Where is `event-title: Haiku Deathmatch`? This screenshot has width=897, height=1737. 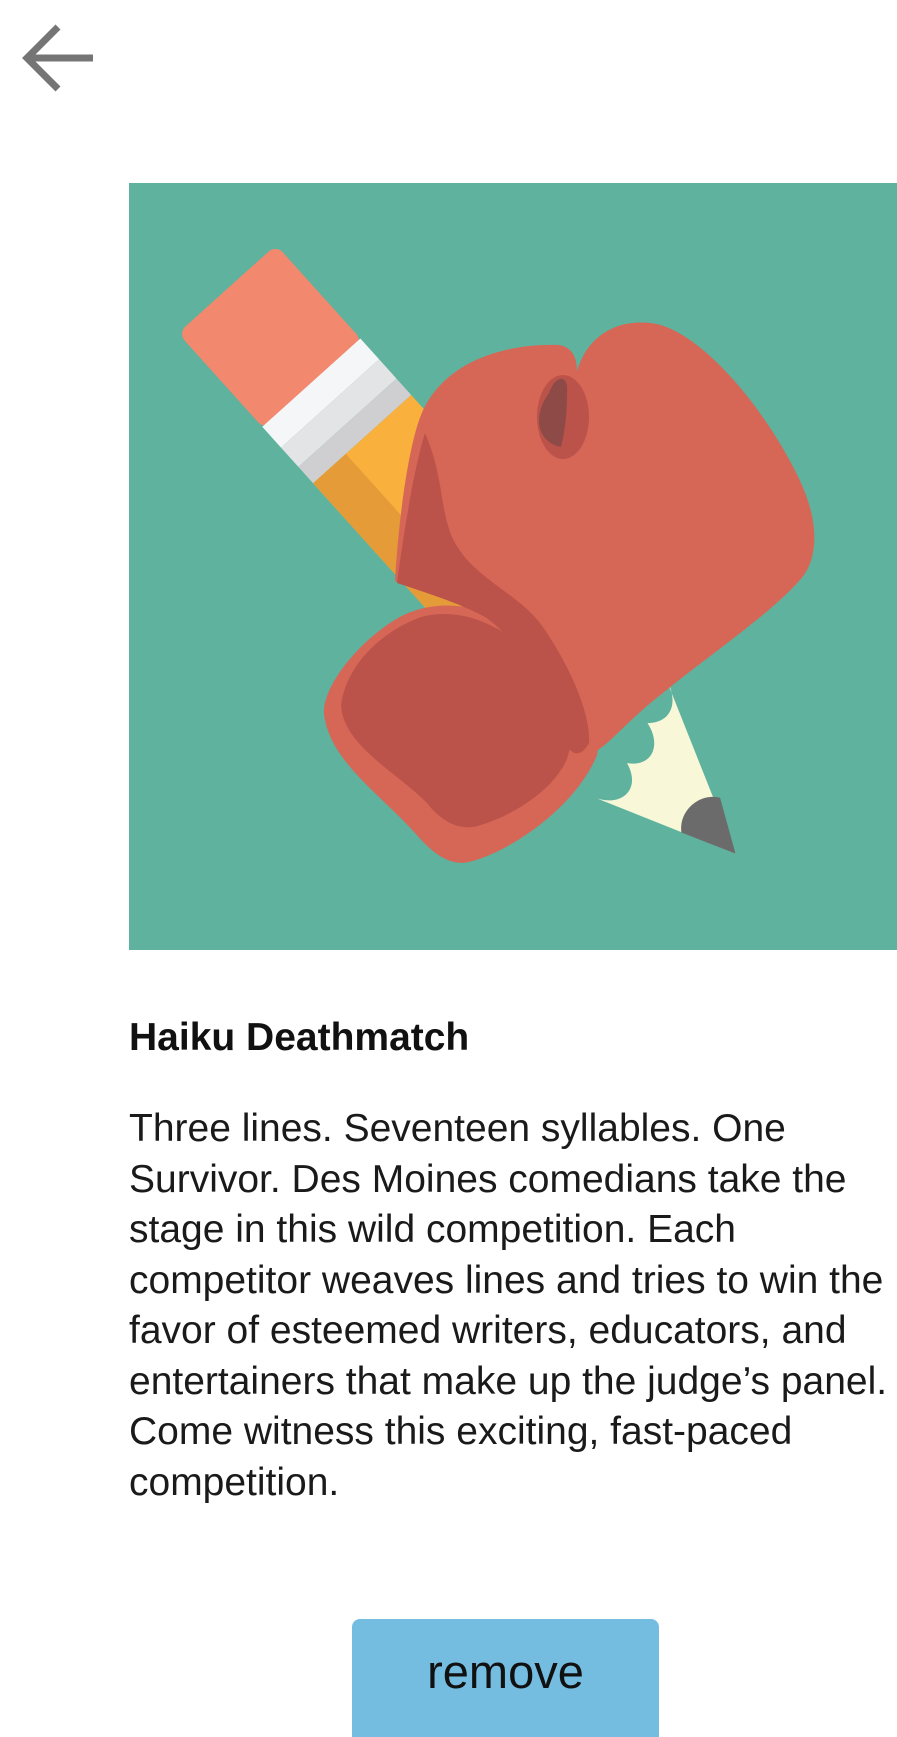 event-title: Haiku Deathmatch is located at coordinates (299, 1037).